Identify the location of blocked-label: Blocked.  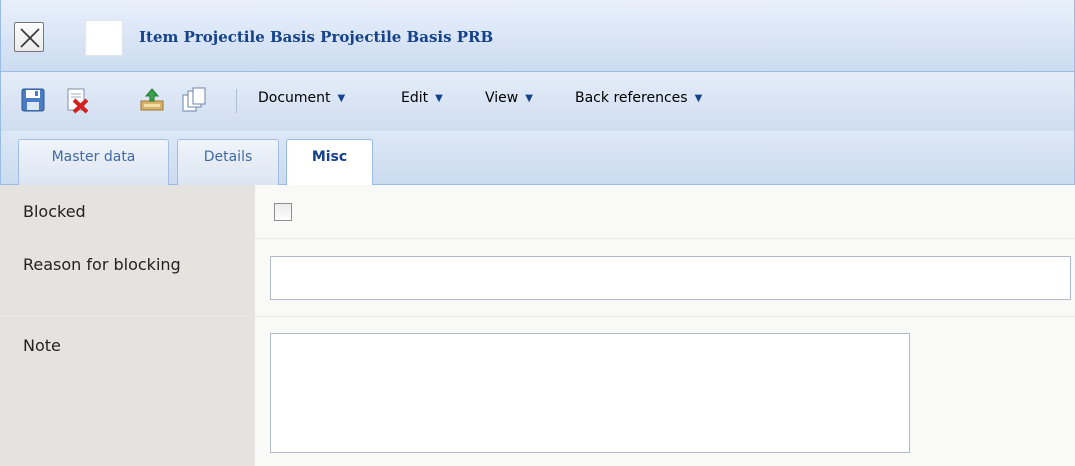
(54, 211).